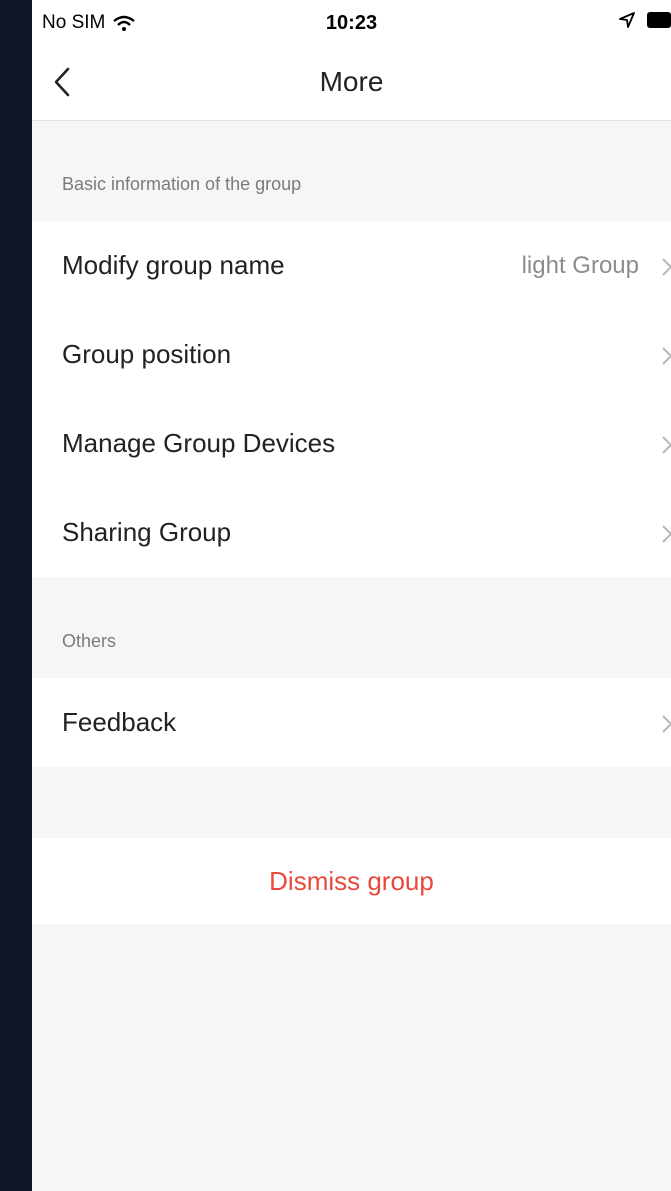 The width and height of the screenshot is (671, 1191). I want to click on nav-bar: More, so click(351, 82).